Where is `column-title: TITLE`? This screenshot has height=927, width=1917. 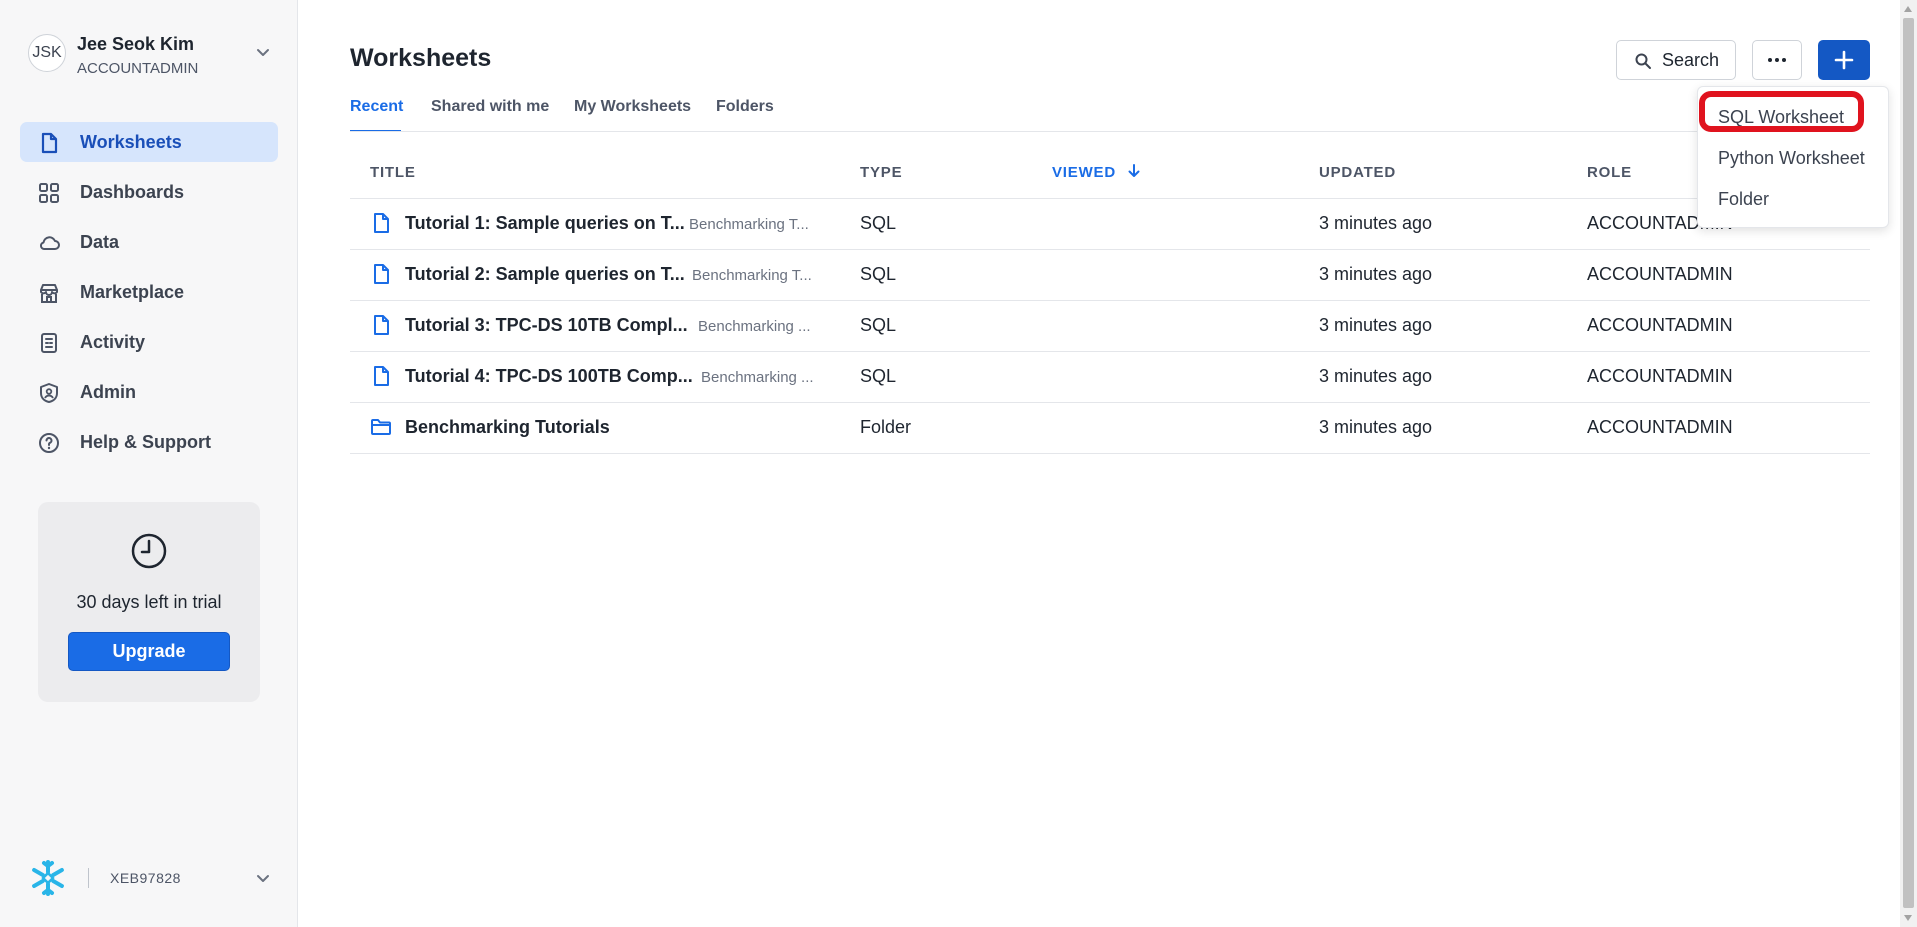
column-title: TITLE is located at coordinates (393, 172).